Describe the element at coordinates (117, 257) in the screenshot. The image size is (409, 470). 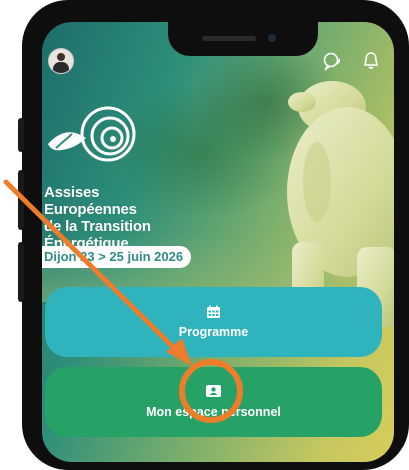
I see `event-date-badge: Dijon 23 > 25 juin 2026` at that location.